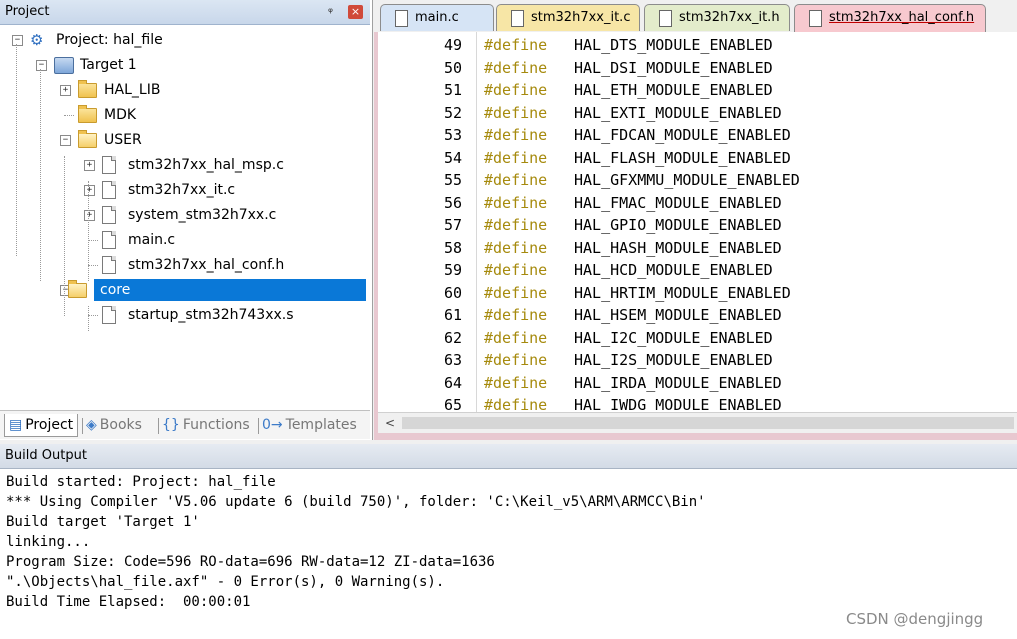 The height and width of the screenshot is (639, 1017). I want to click on editor-tab: stm32h7xx_hal_conf.h, so click(890, 18).